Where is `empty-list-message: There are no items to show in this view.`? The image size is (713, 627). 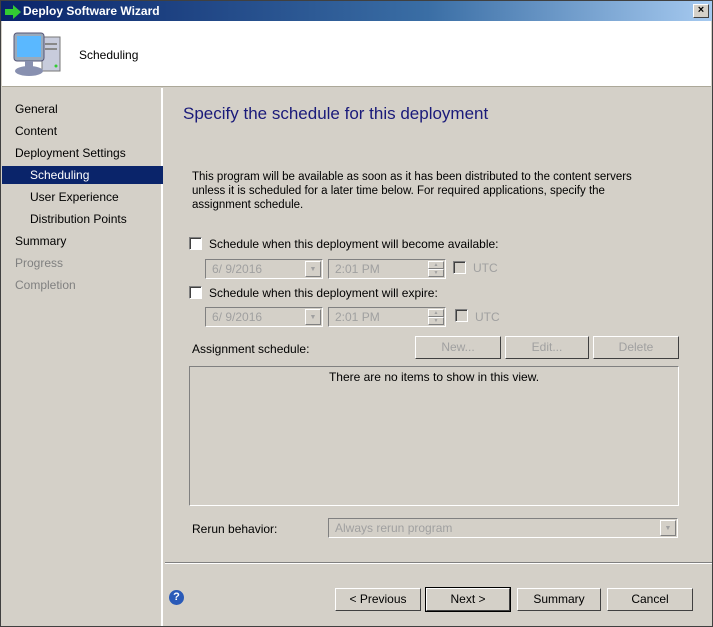
empty-list-message: There are no items to show in this view. is located at coordinates (434, 377).